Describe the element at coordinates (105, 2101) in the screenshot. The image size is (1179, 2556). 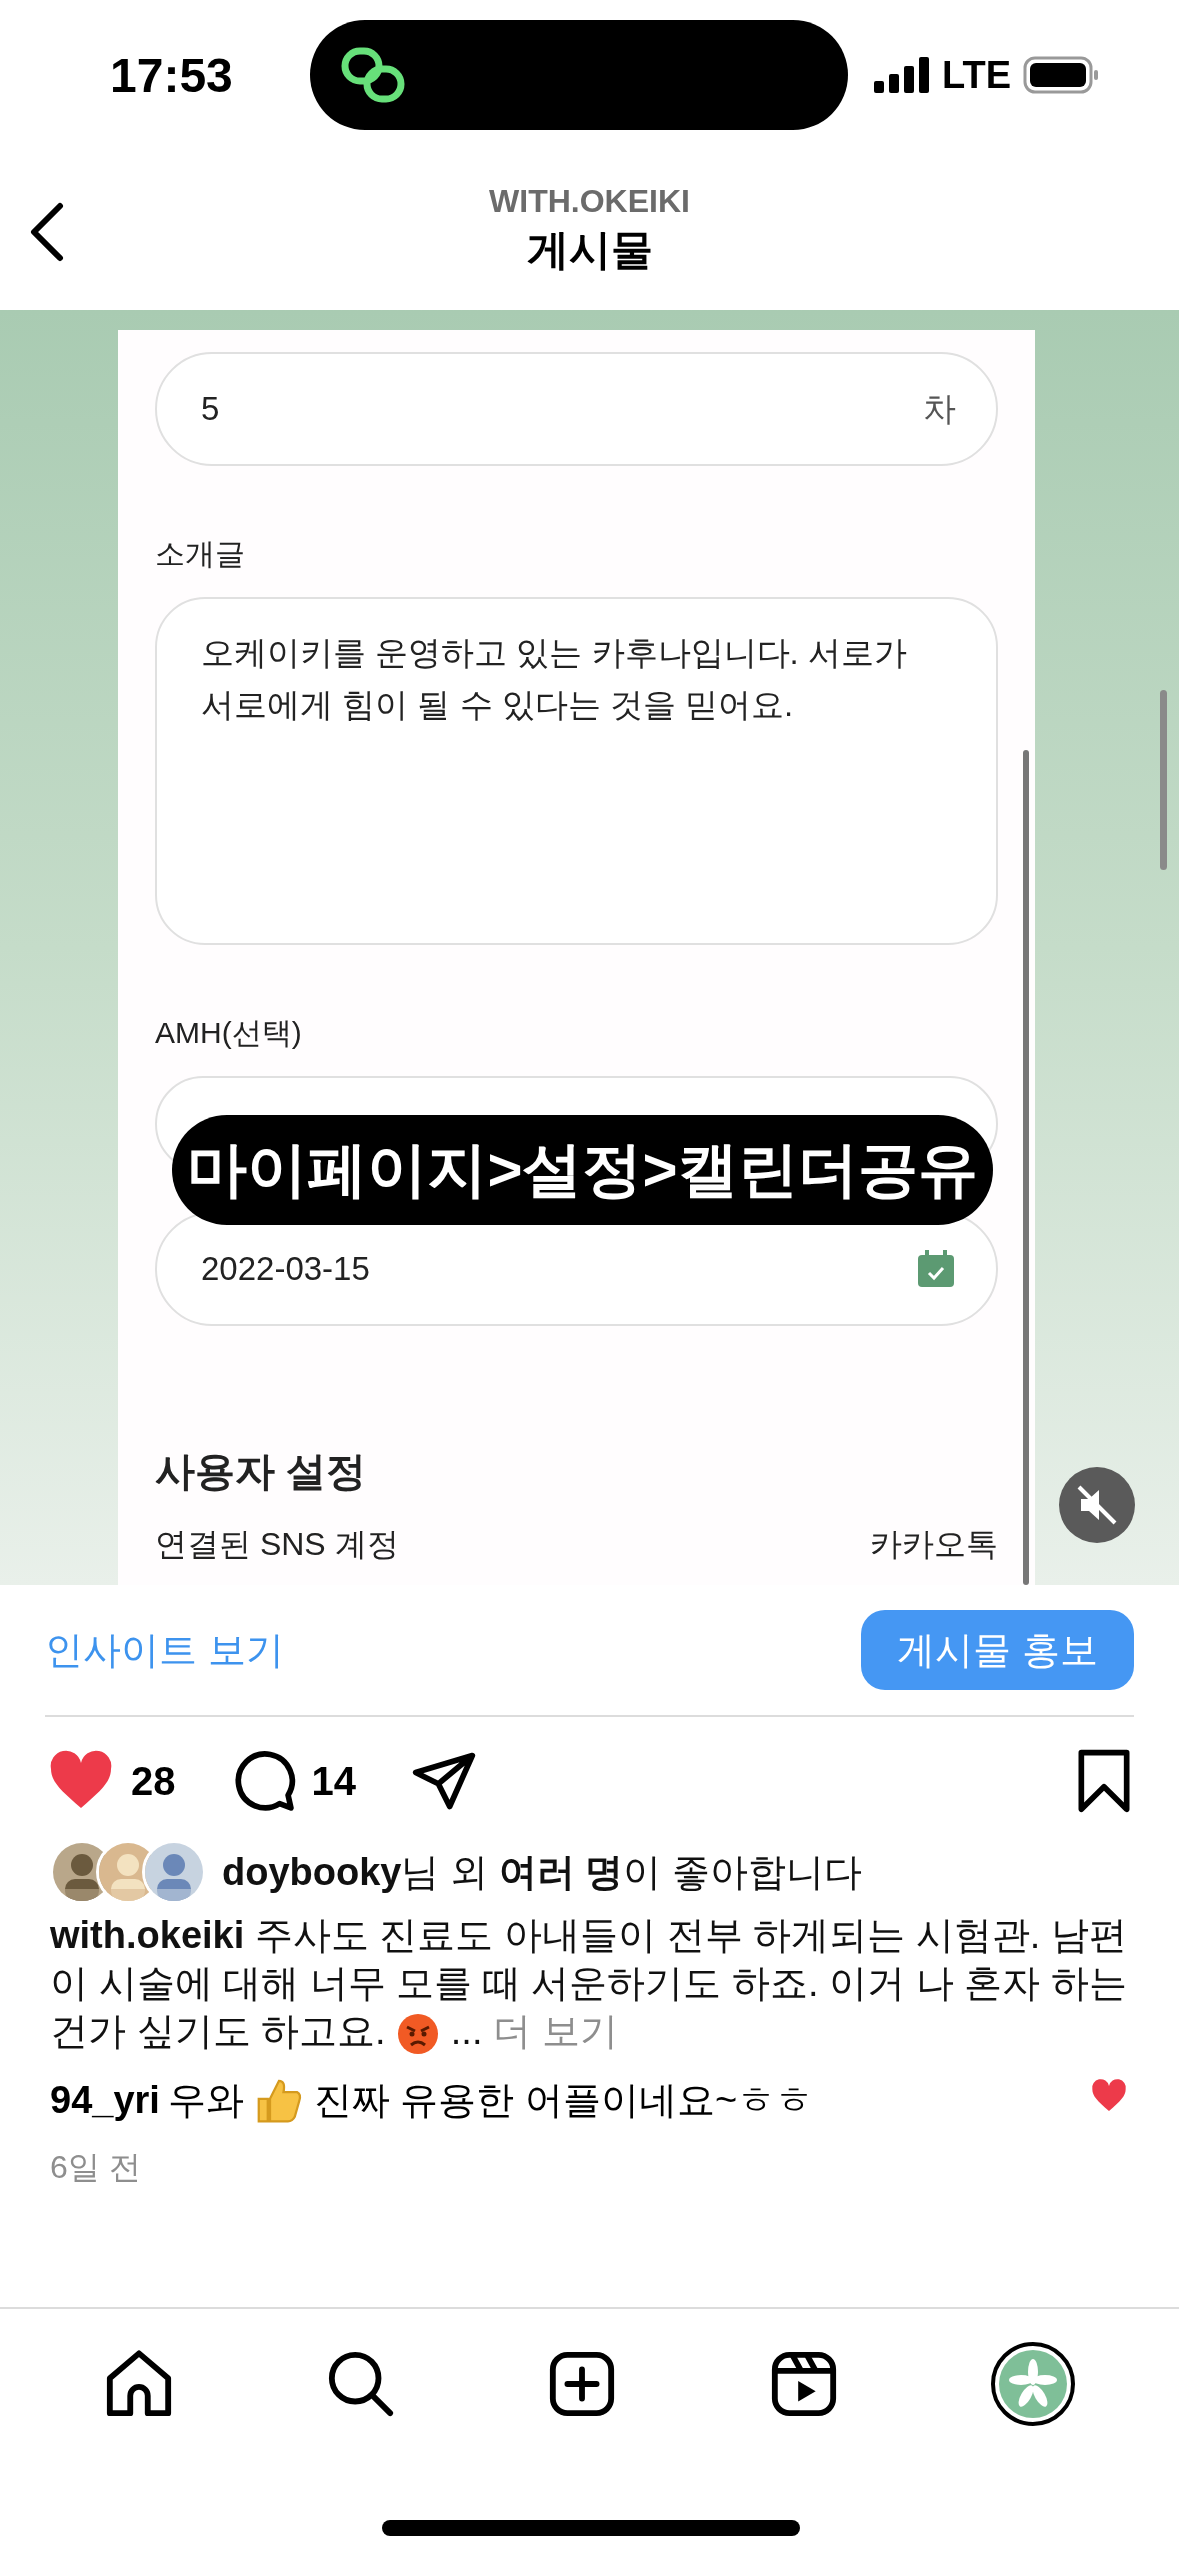
I see `comment-username: 94_yri` at that location.